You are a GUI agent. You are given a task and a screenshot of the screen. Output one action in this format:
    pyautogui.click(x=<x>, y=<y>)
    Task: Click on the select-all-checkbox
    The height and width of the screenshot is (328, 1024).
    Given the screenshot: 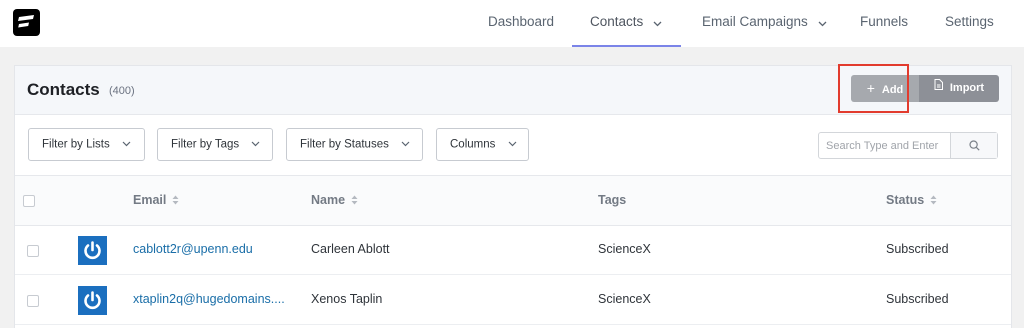 What is the action you would take?
    pyautogui.click(x=29, y=201)
    